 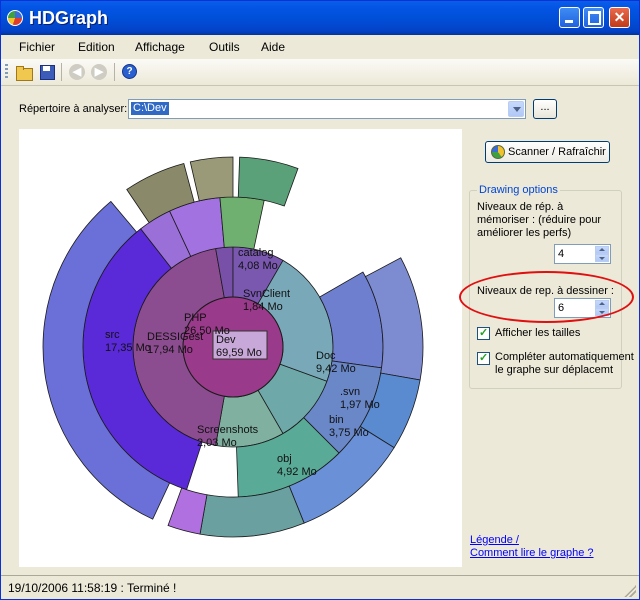 I want to click on memorize-levels-label: mémoriser : (réduire pour, so click(x=539, y=220).